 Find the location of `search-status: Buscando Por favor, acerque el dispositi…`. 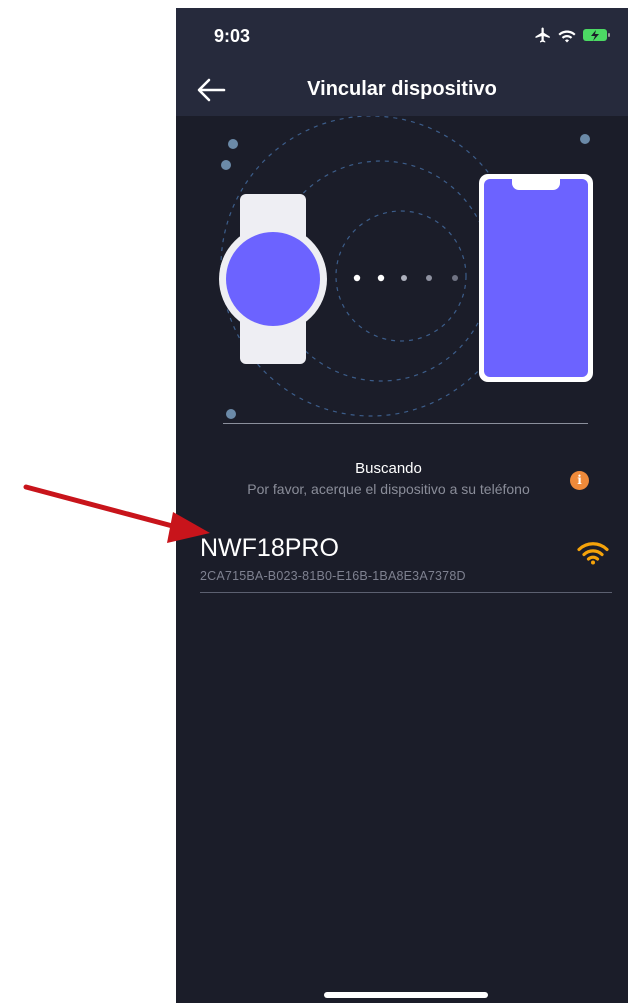

search-status: Buscando Por favor, acerque el dispositi… is located at coordinates (388, 479).